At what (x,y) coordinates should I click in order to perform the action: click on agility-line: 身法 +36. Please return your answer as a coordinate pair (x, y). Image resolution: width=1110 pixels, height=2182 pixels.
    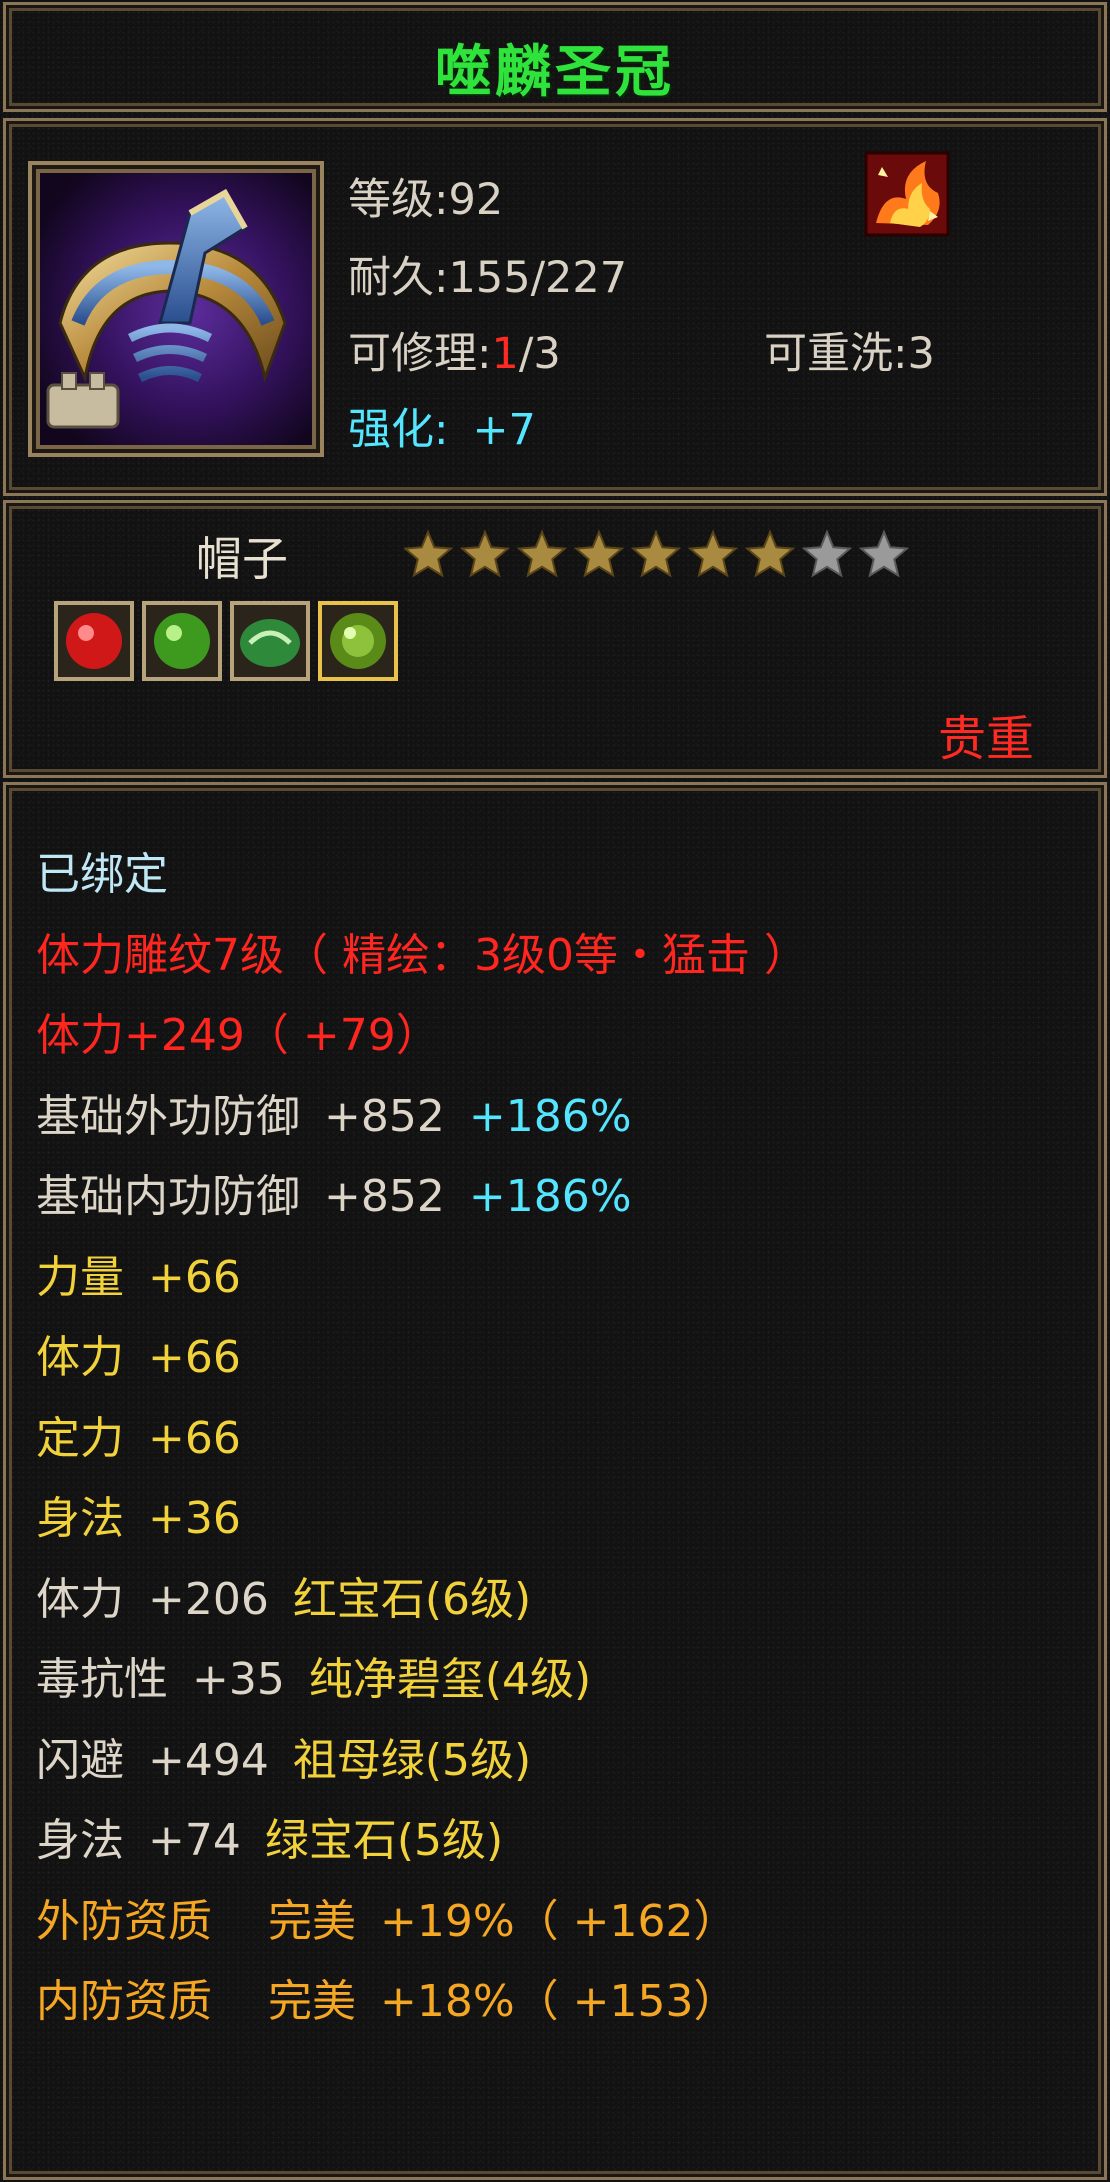
    Looking at the image, I should click on (560, 1519).